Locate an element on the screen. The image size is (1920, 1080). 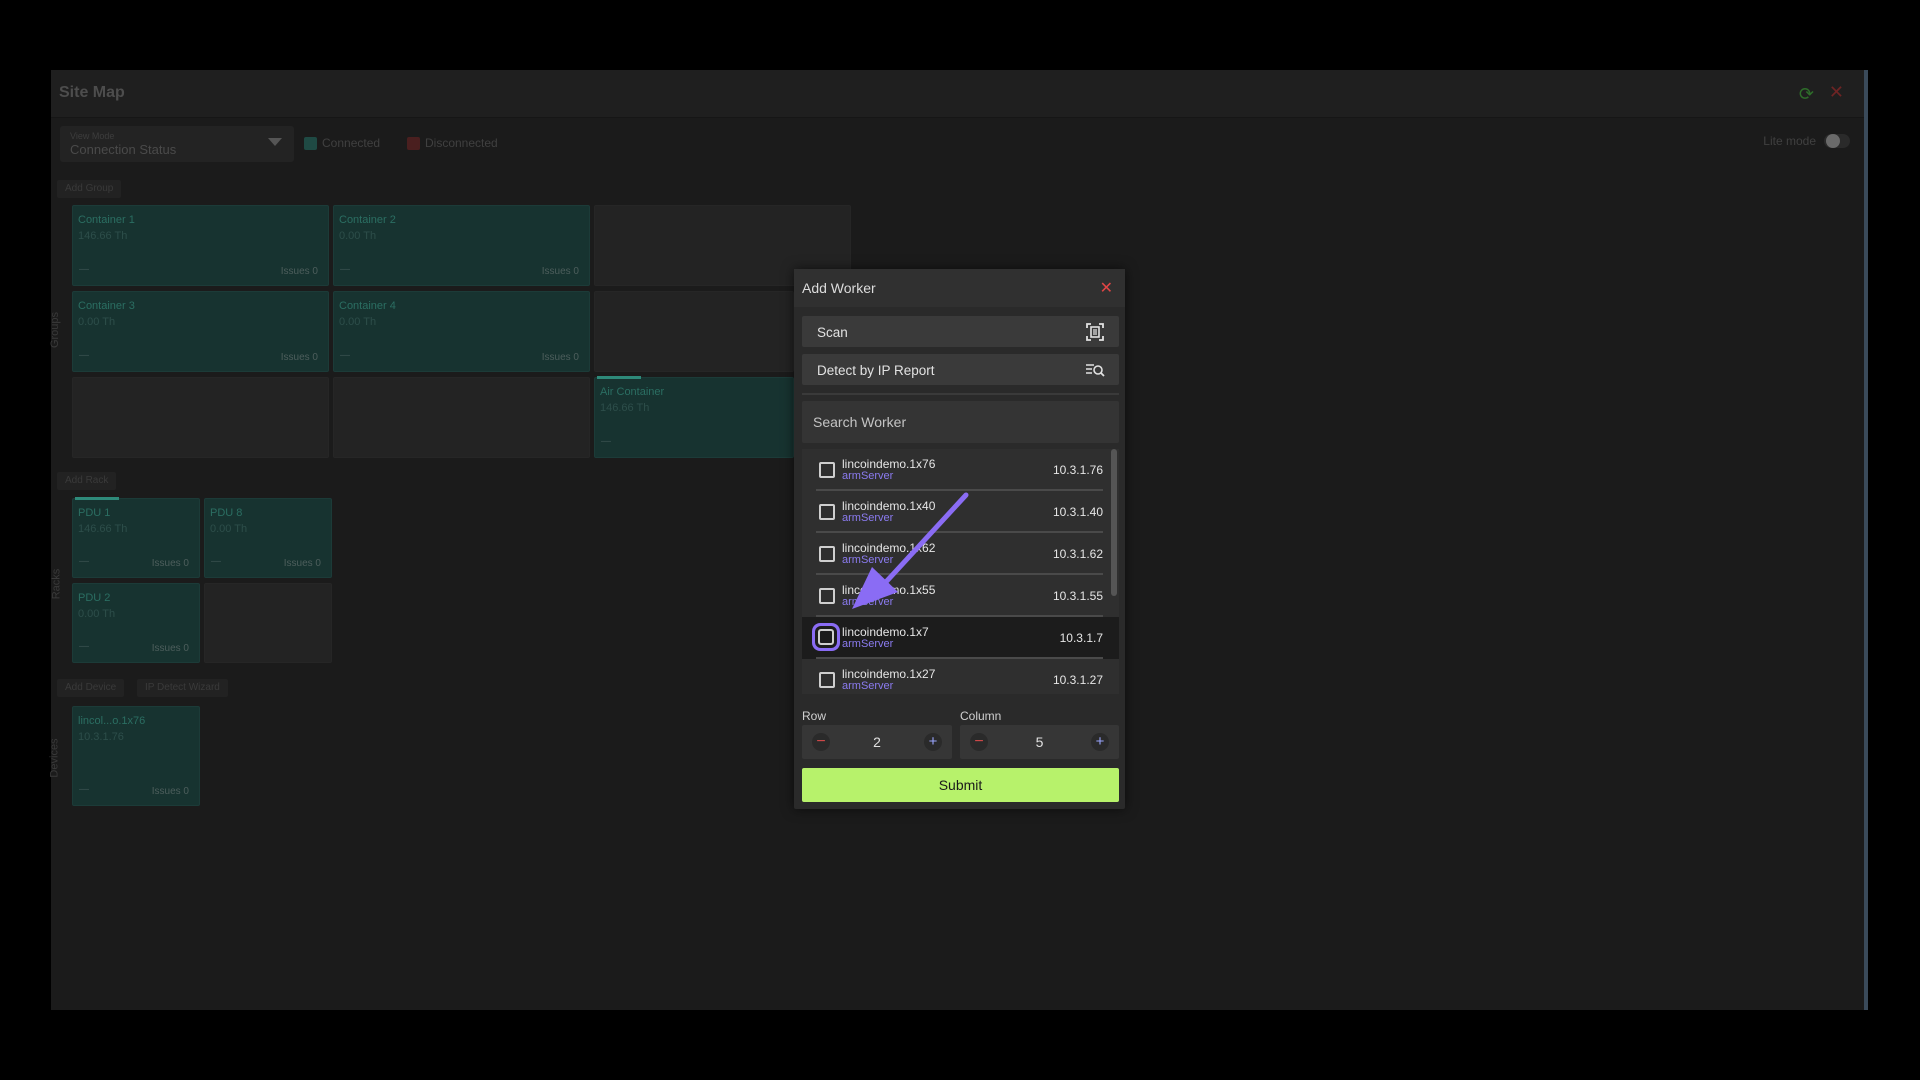
device-card: lincol...o.1x76 10.3.1.76 — Issues 0 is located at coordinates (136, 756).